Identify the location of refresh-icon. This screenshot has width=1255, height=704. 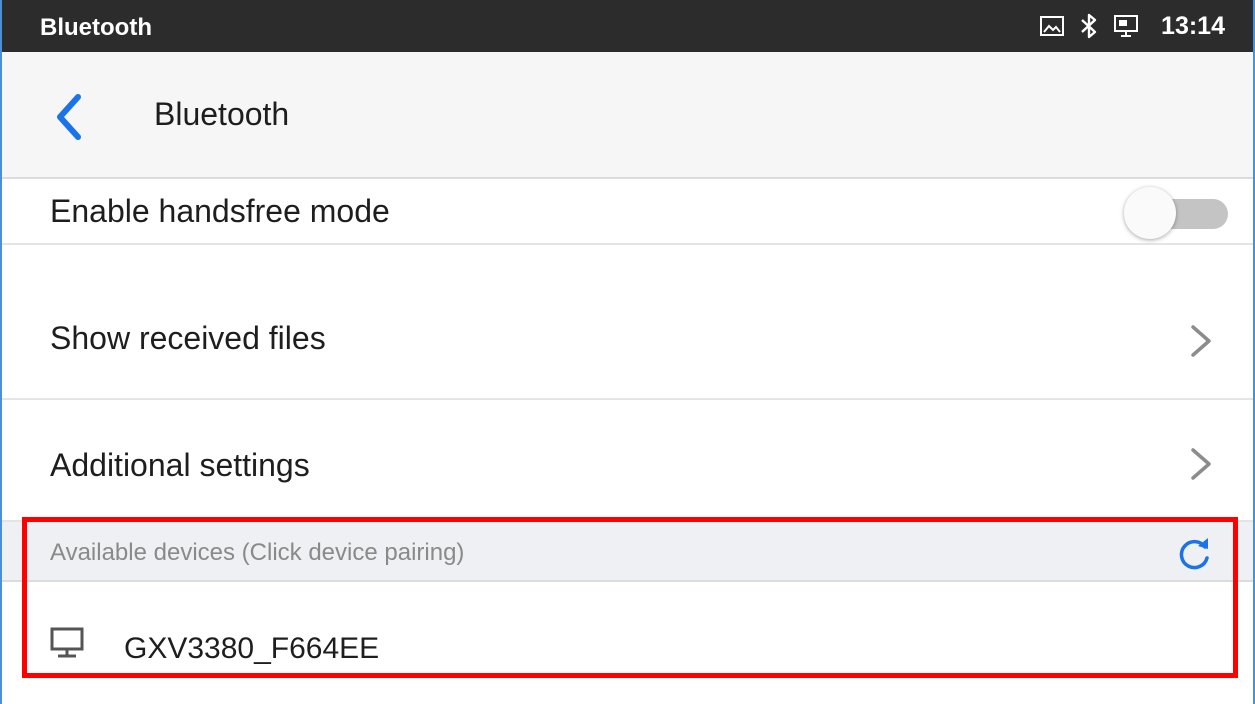
(1194, 554).